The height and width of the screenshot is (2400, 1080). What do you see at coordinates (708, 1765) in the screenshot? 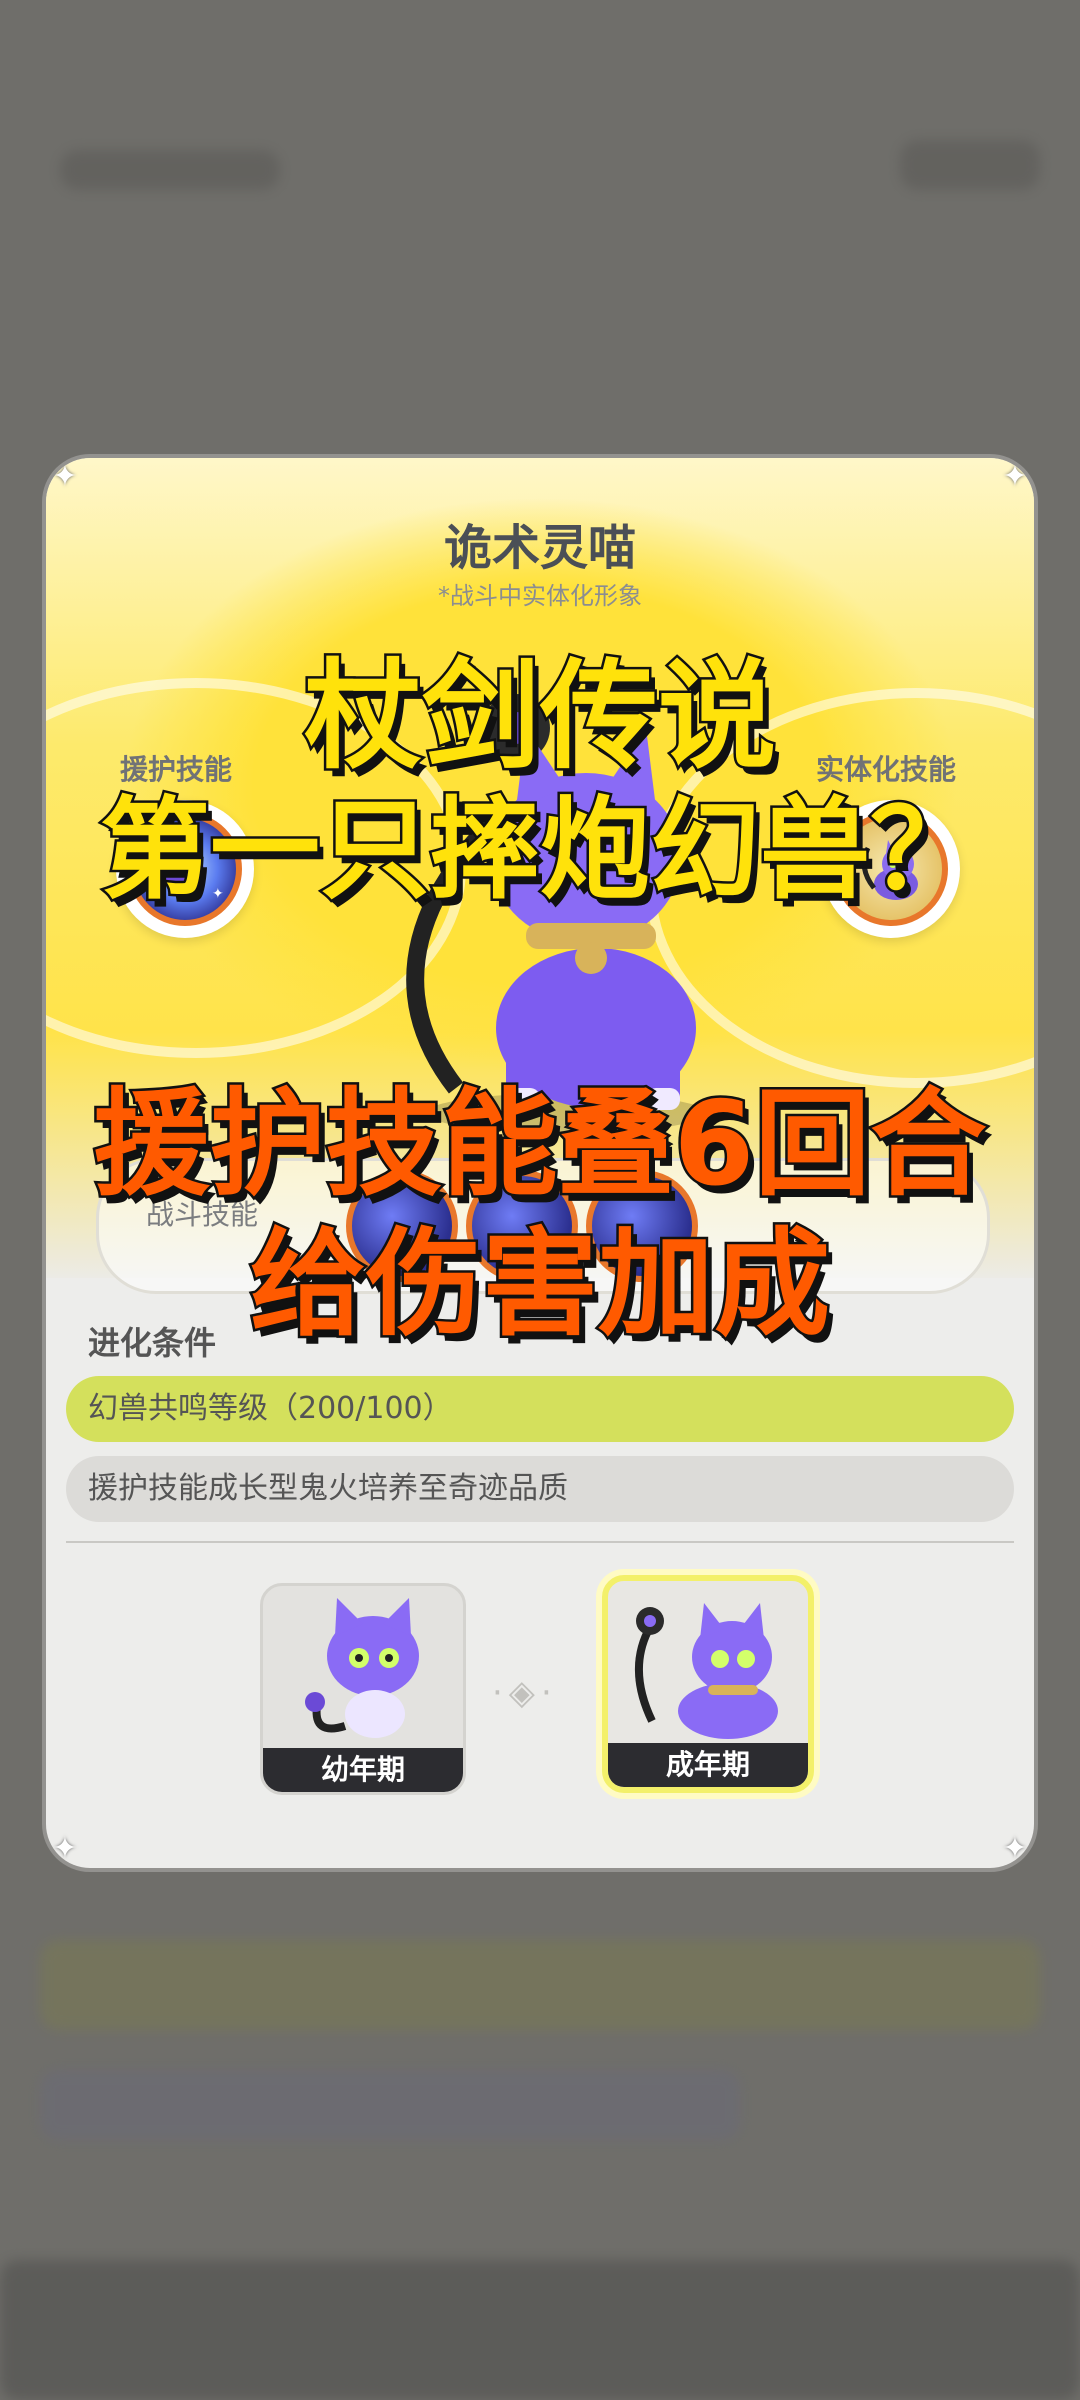
I see `stage-label: 成年期` at bounding box center [708, 1765].